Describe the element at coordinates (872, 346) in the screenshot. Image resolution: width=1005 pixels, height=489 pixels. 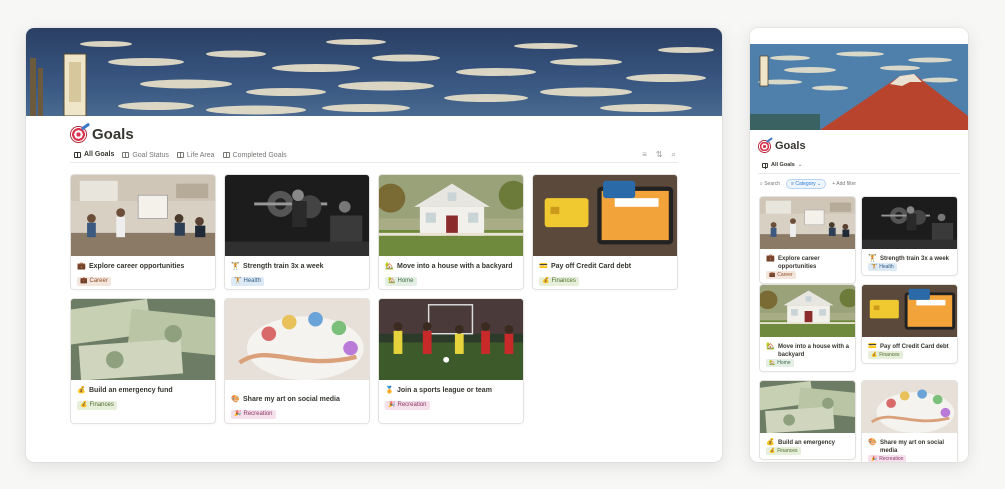
I see `goal-emoji-icon: 💳` at that location.